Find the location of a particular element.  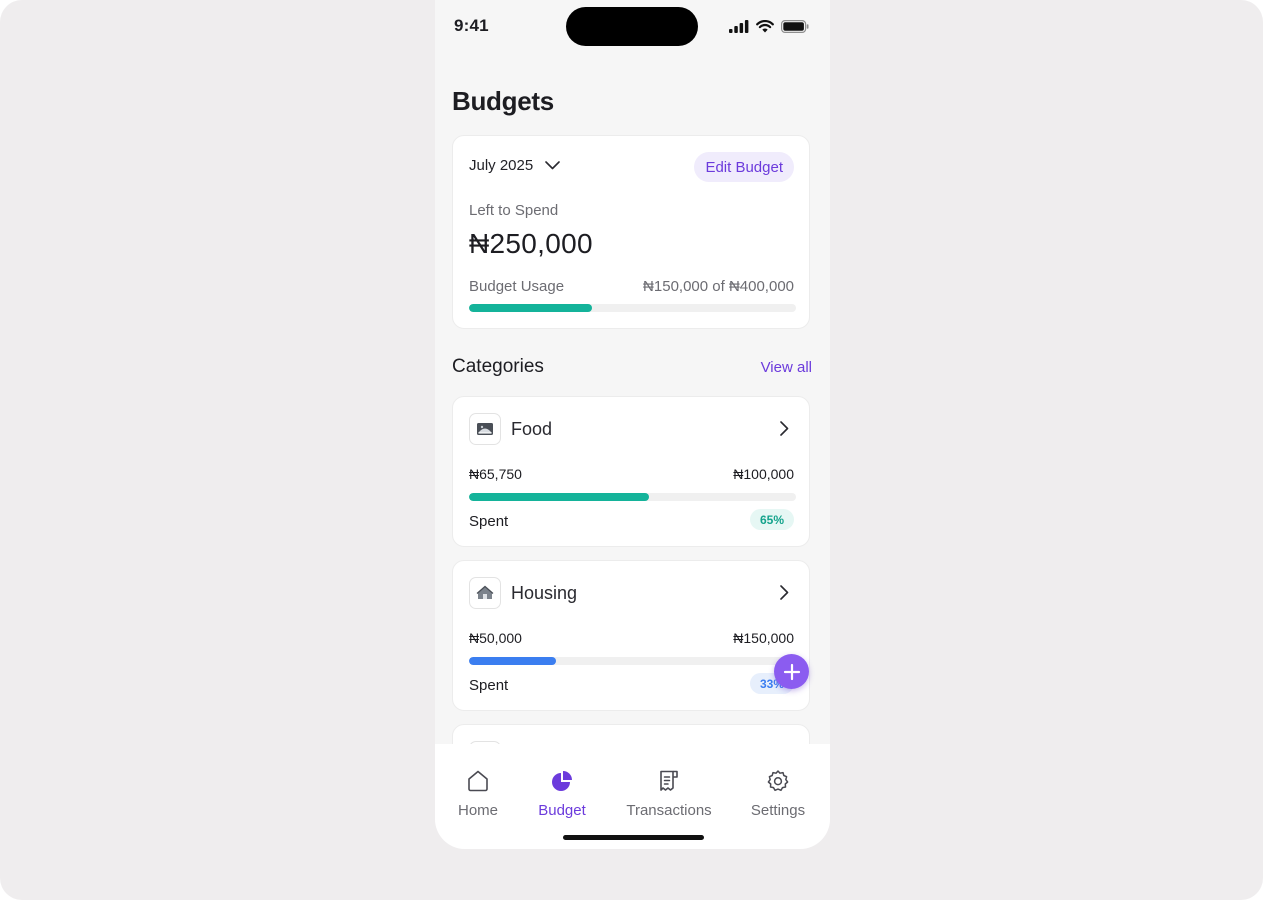

left-to-spend-amount: ₦250,000 is located at coordinates (531, 243).